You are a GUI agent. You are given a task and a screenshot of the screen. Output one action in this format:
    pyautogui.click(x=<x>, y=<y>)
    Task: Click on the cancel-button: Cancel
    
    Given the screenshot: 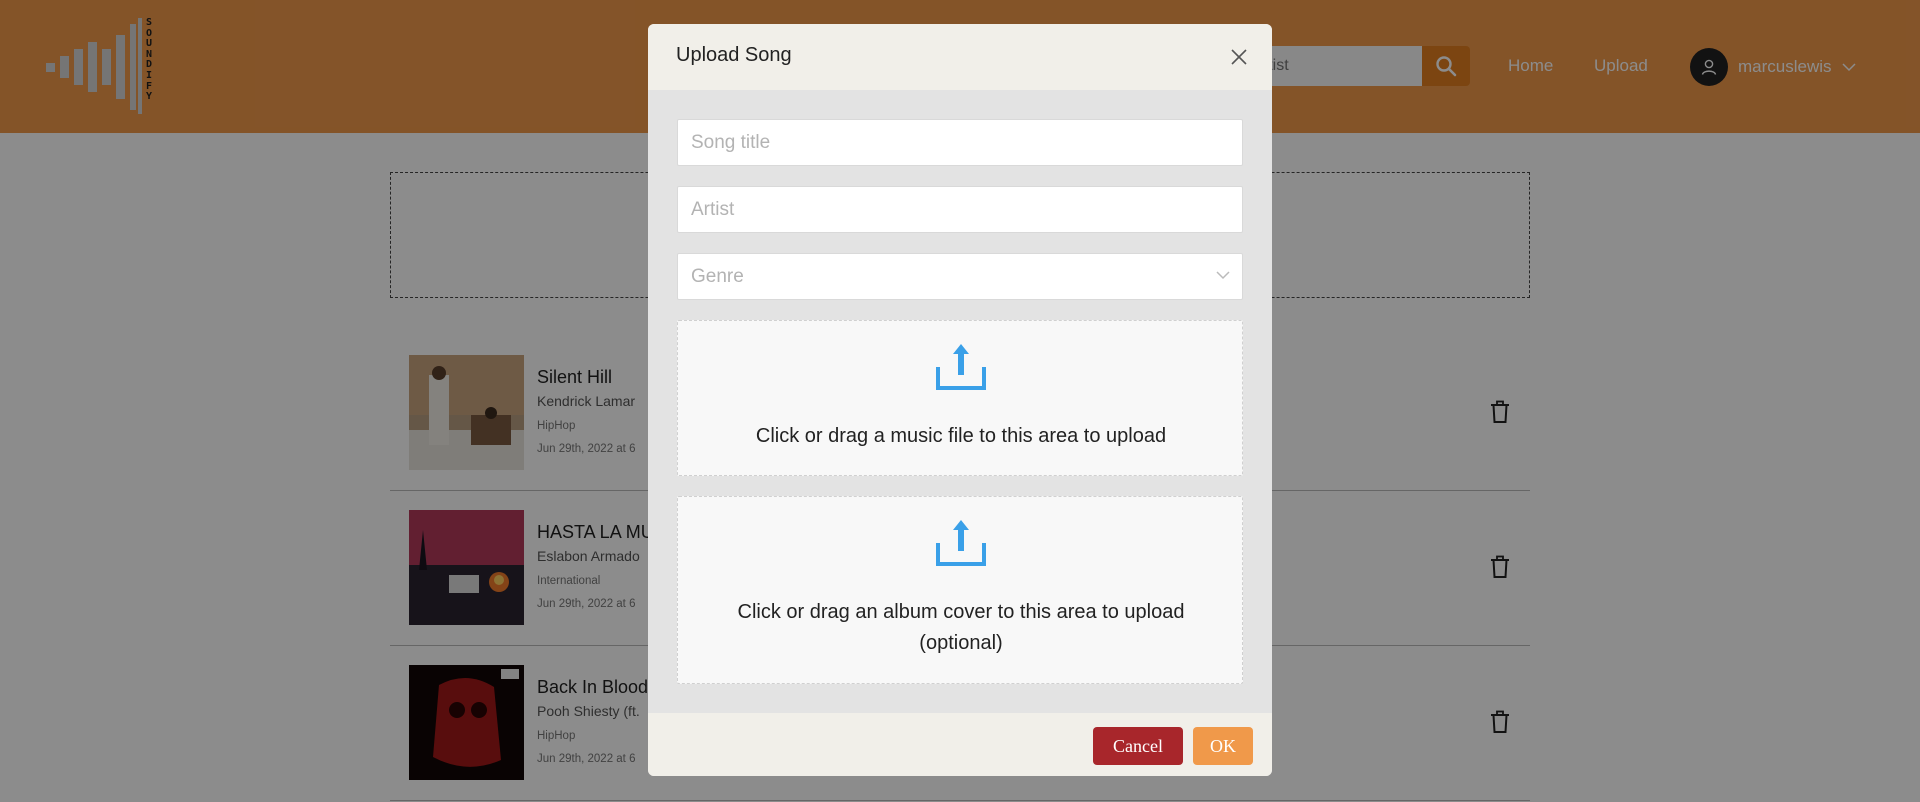 What is the action you would take?
    pyautogui.click(x=1138, y=746)
    